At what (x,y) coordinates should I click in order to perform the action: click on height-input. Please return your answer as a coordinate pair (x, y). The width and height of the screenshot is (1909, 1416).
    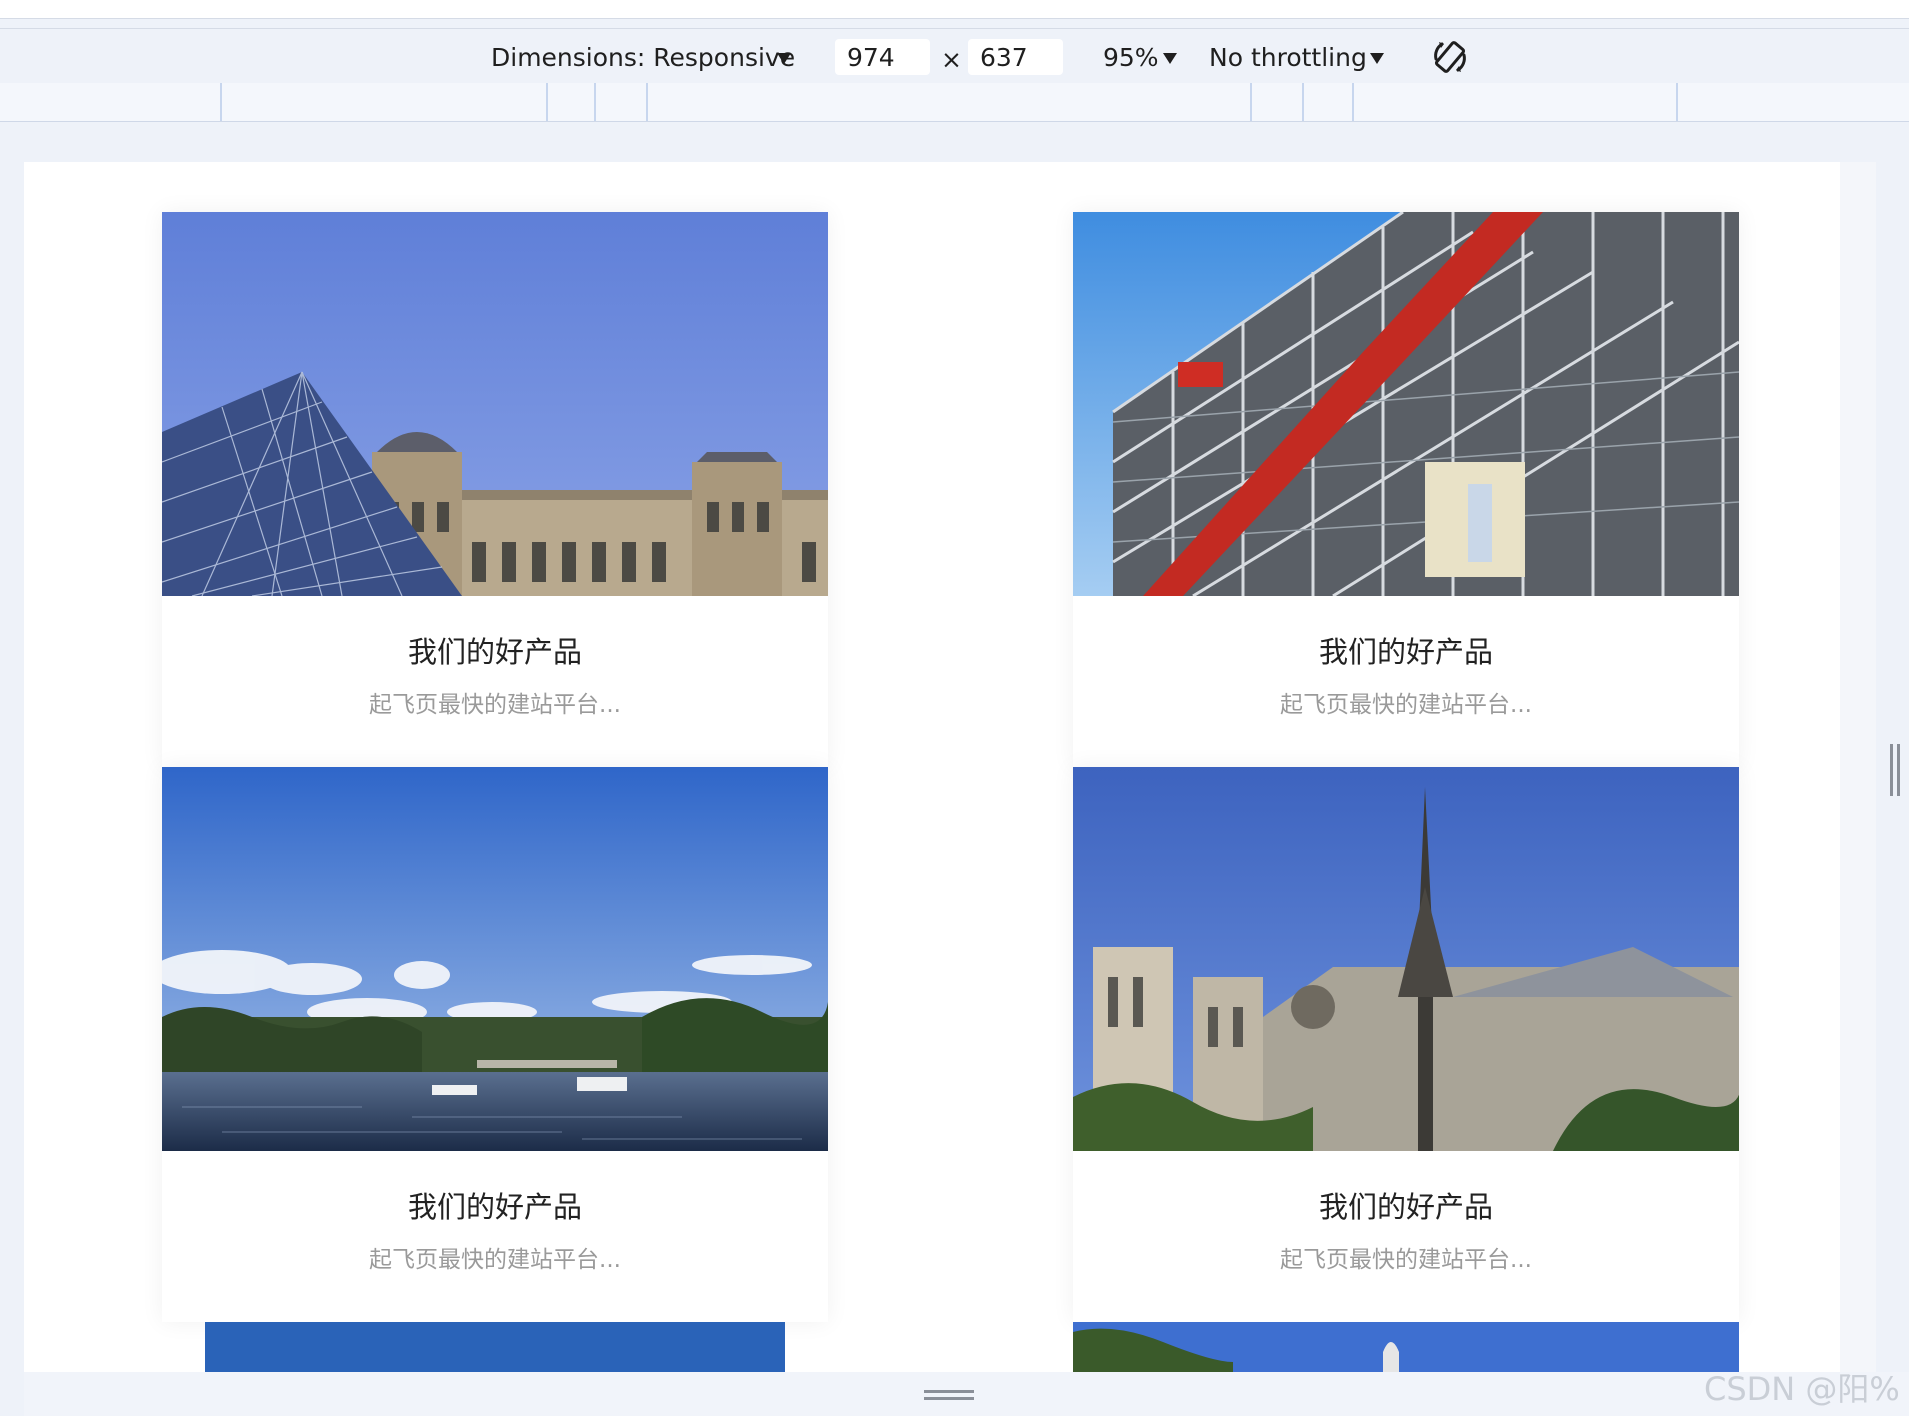
    Looking at the image, I should click on (1015, 57).